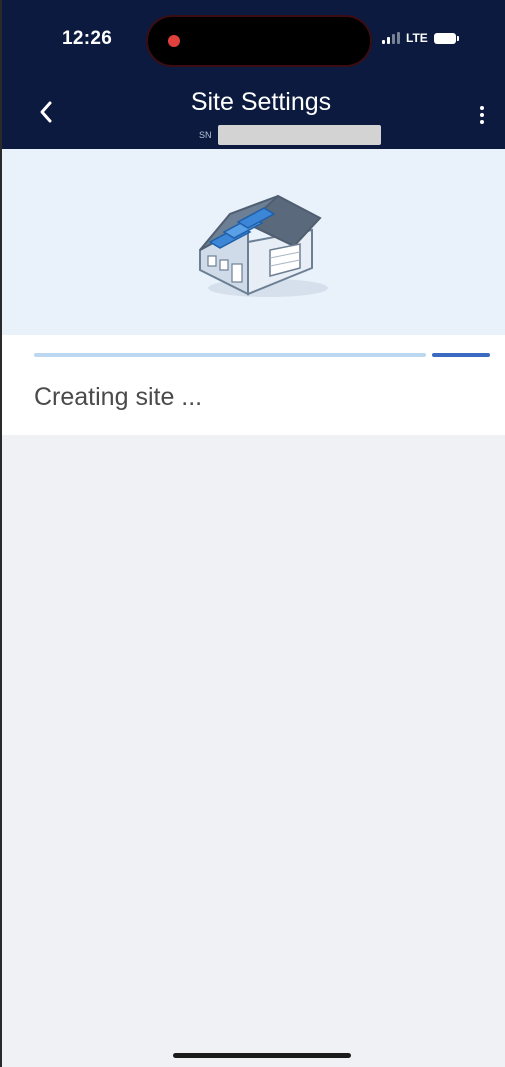  Describe the element at coordinates (253, 74) in the screenshot. I see `app-header: 12:26 LTE Site Settings SN` at that location.